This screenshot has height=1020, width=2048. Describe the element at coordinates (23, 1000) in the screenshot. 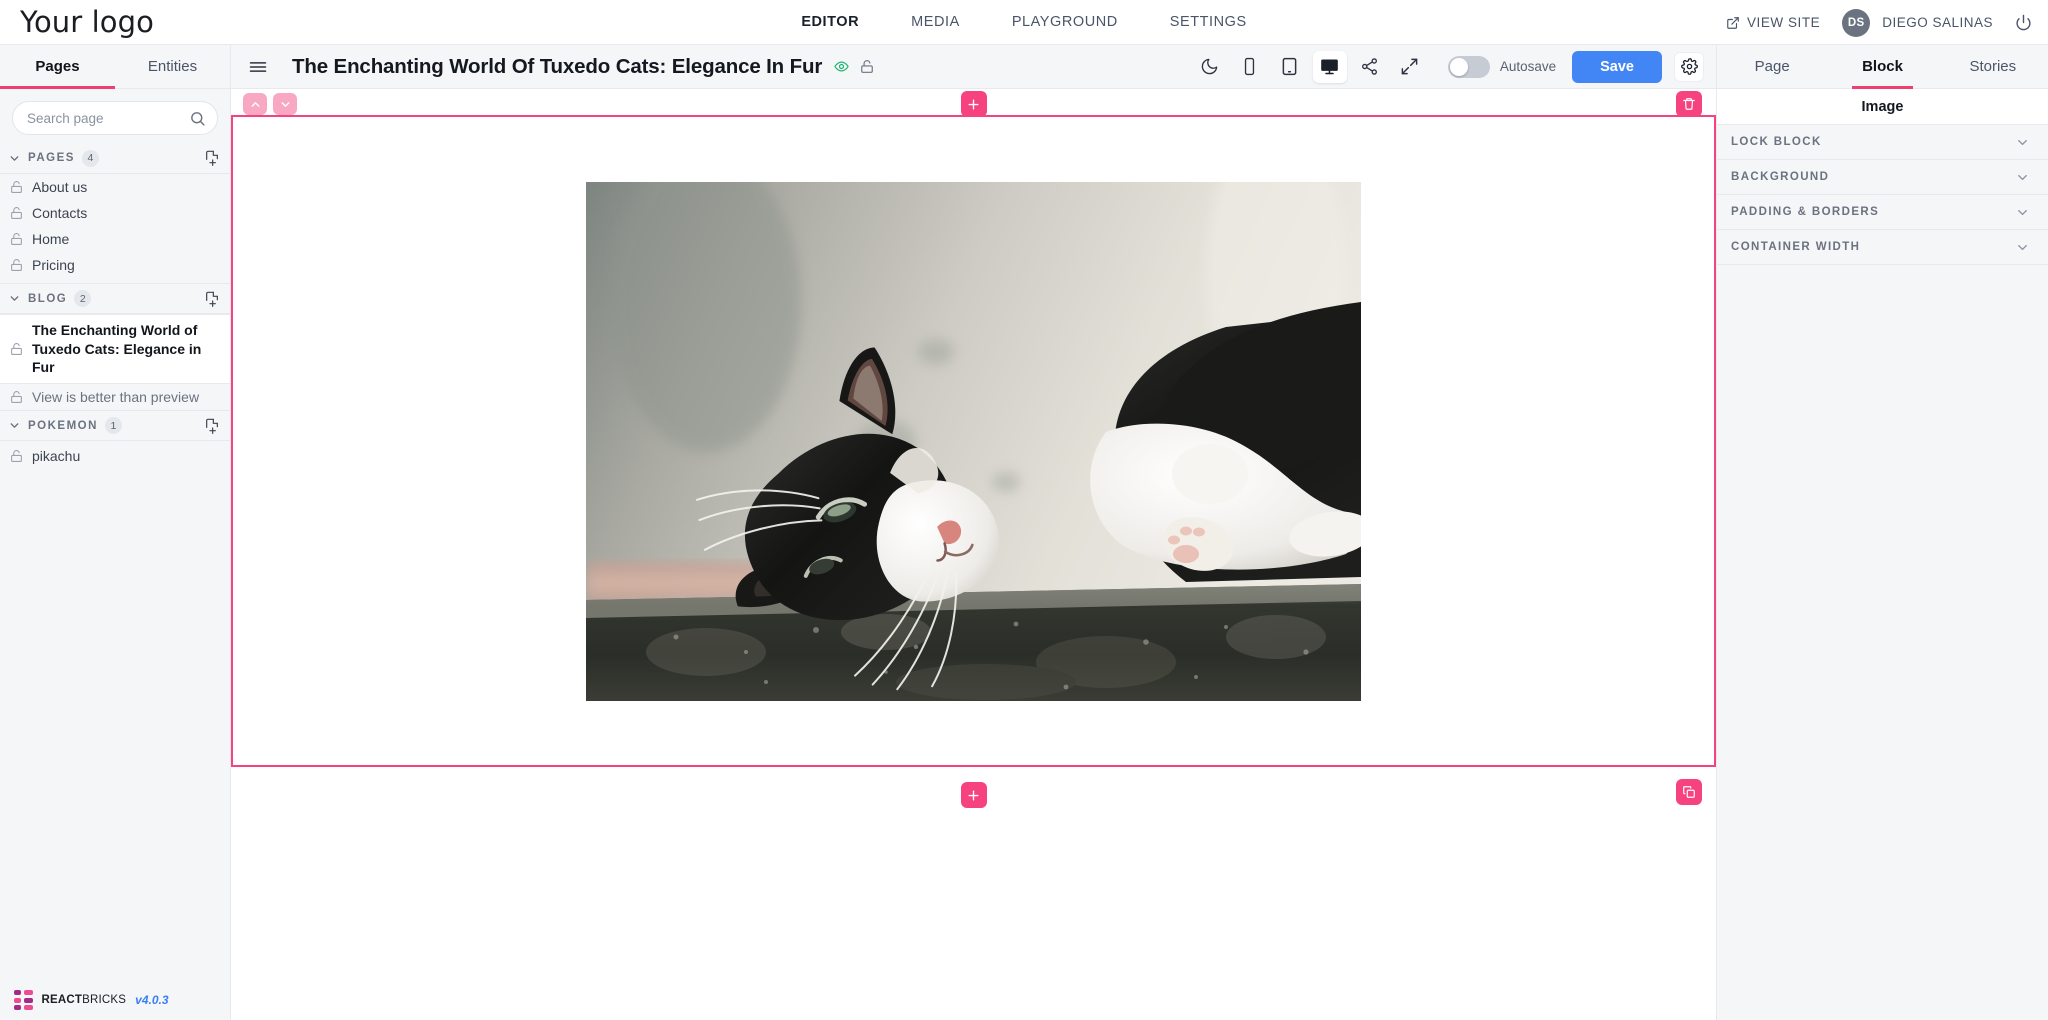

I see `reactbricks-logo-icon` at that location.